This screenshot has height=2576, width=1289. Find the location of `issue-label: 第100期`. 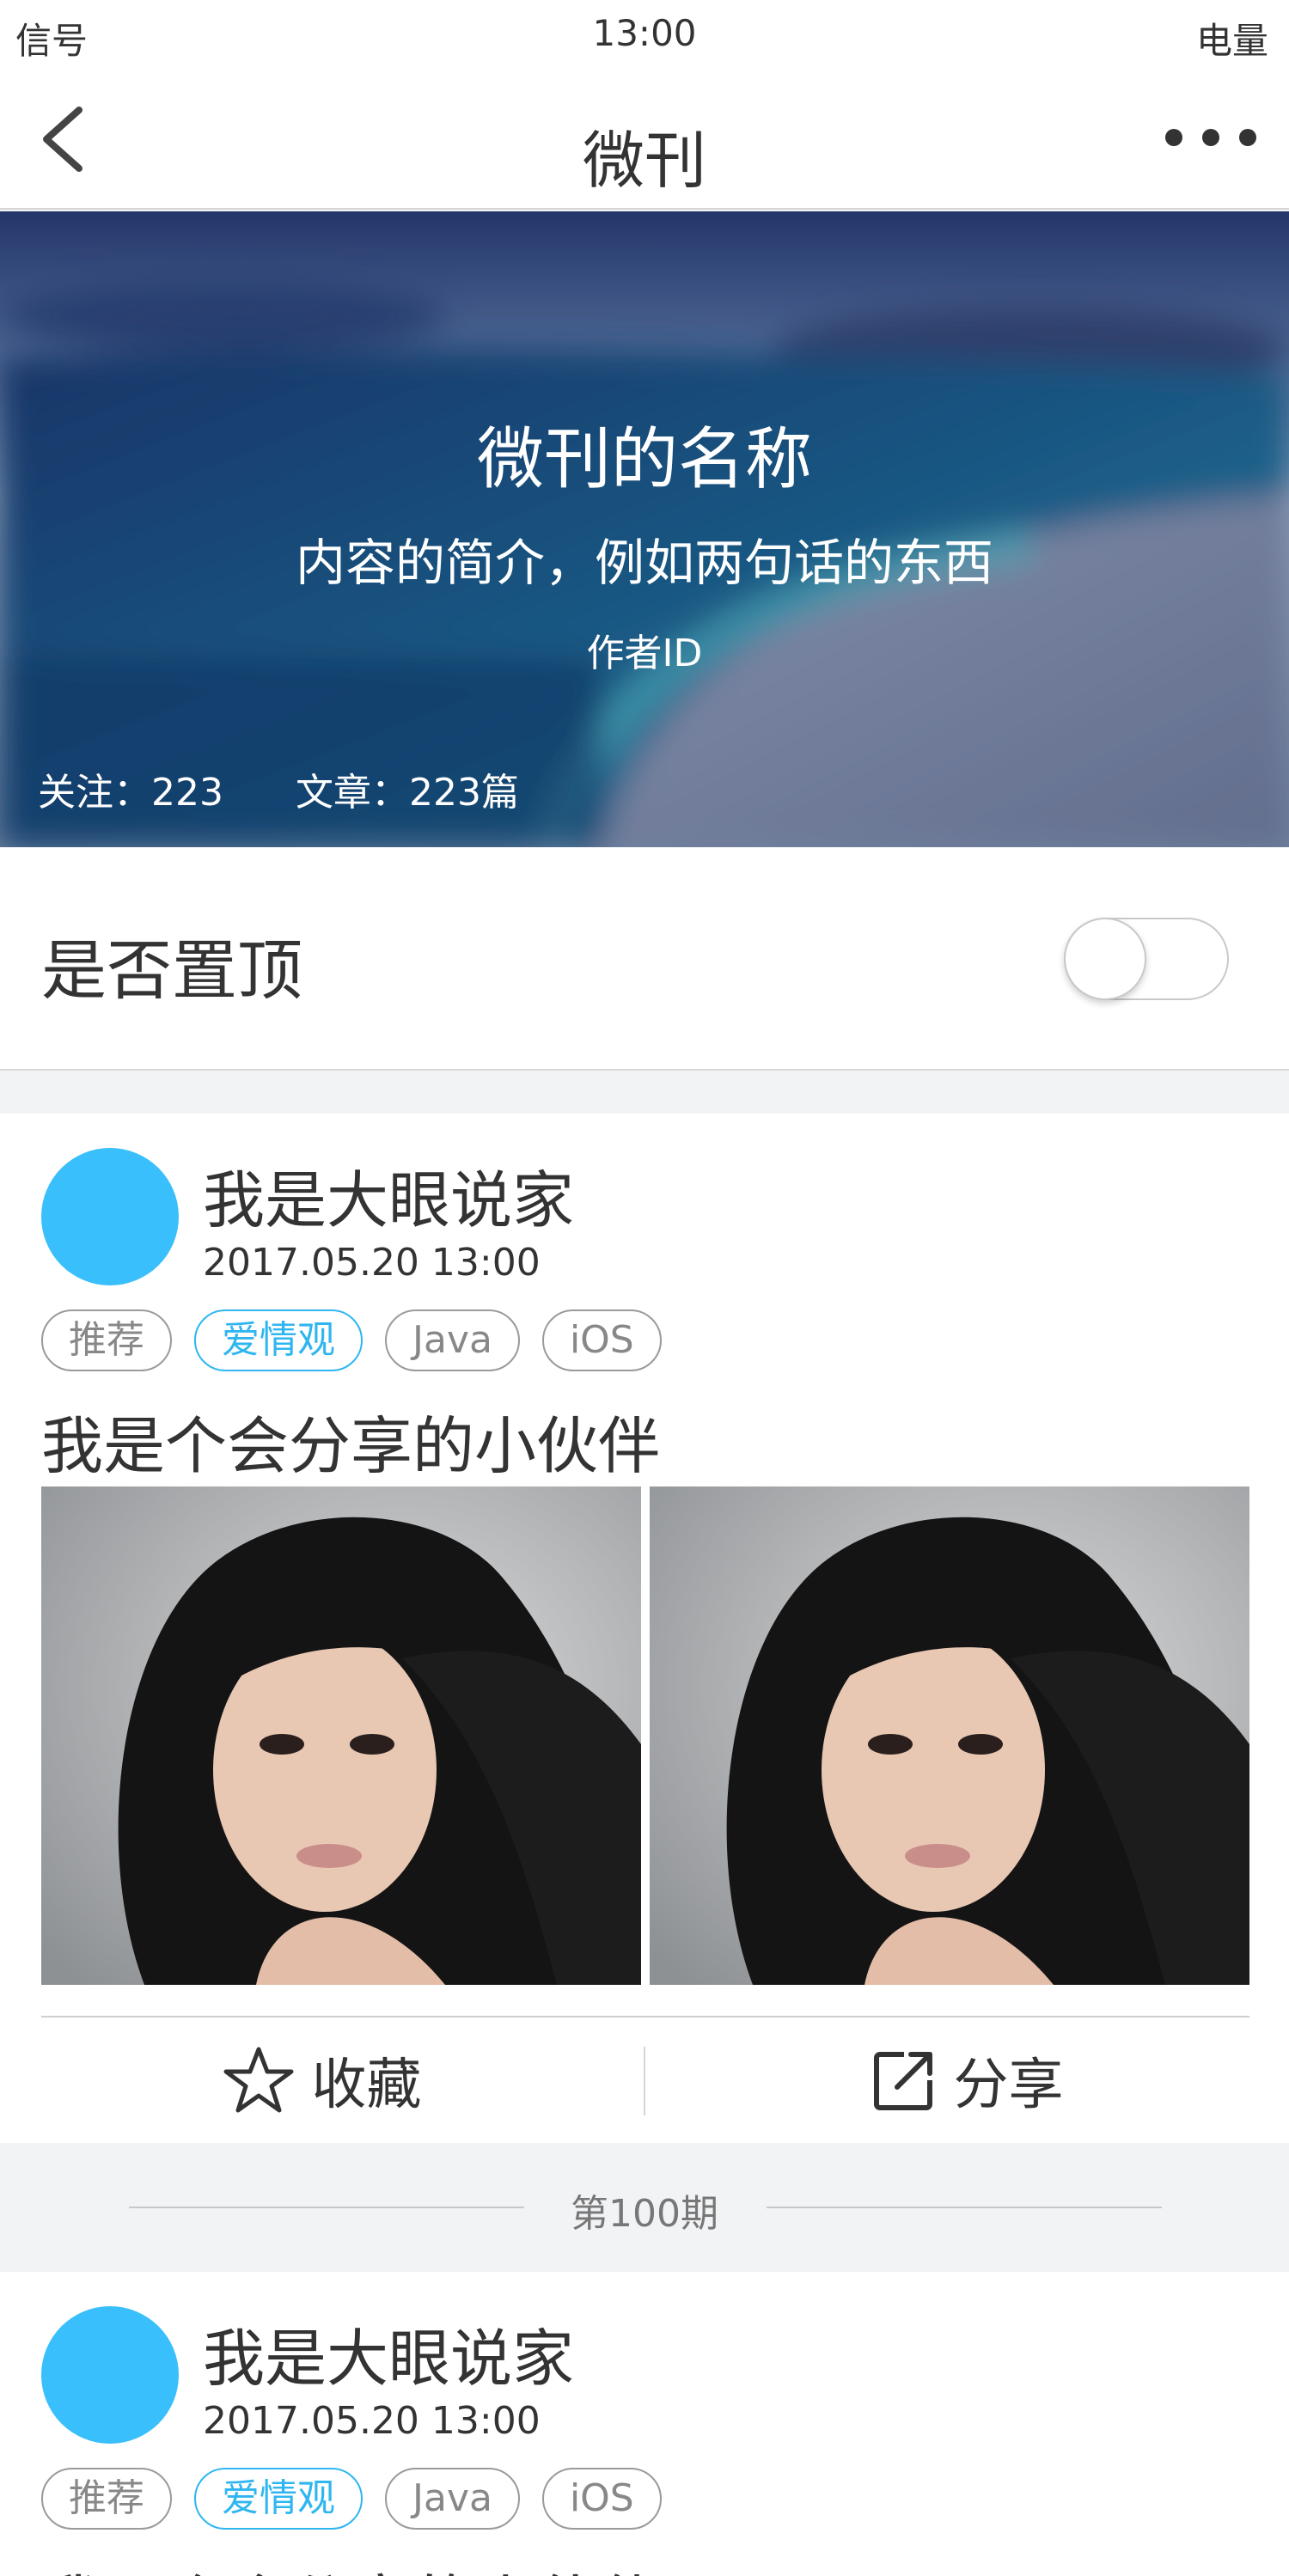

issue-label: 第100期 is located at coordinates (644, 2214).